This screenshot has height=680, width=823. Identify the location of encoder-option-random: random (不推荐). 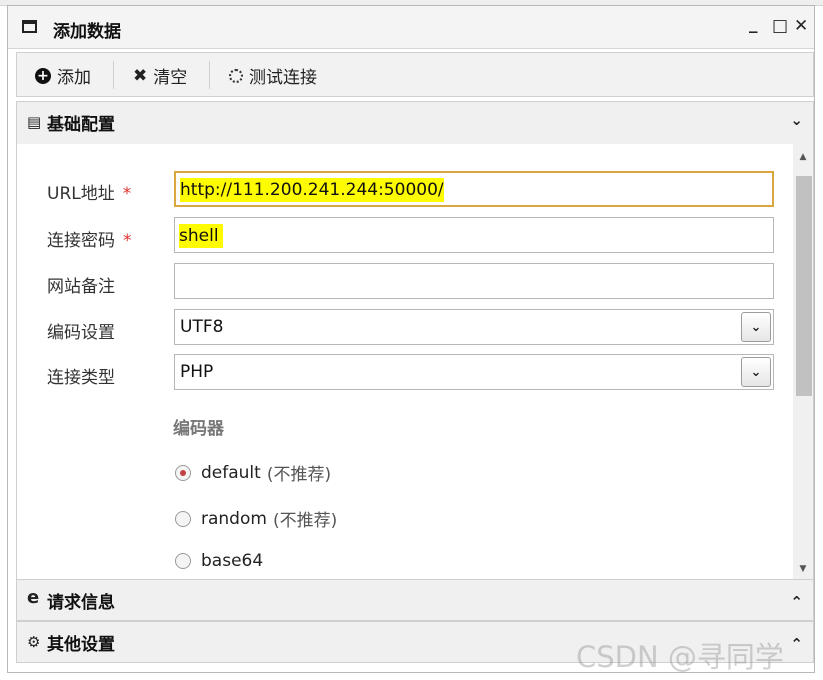
(256, 518).